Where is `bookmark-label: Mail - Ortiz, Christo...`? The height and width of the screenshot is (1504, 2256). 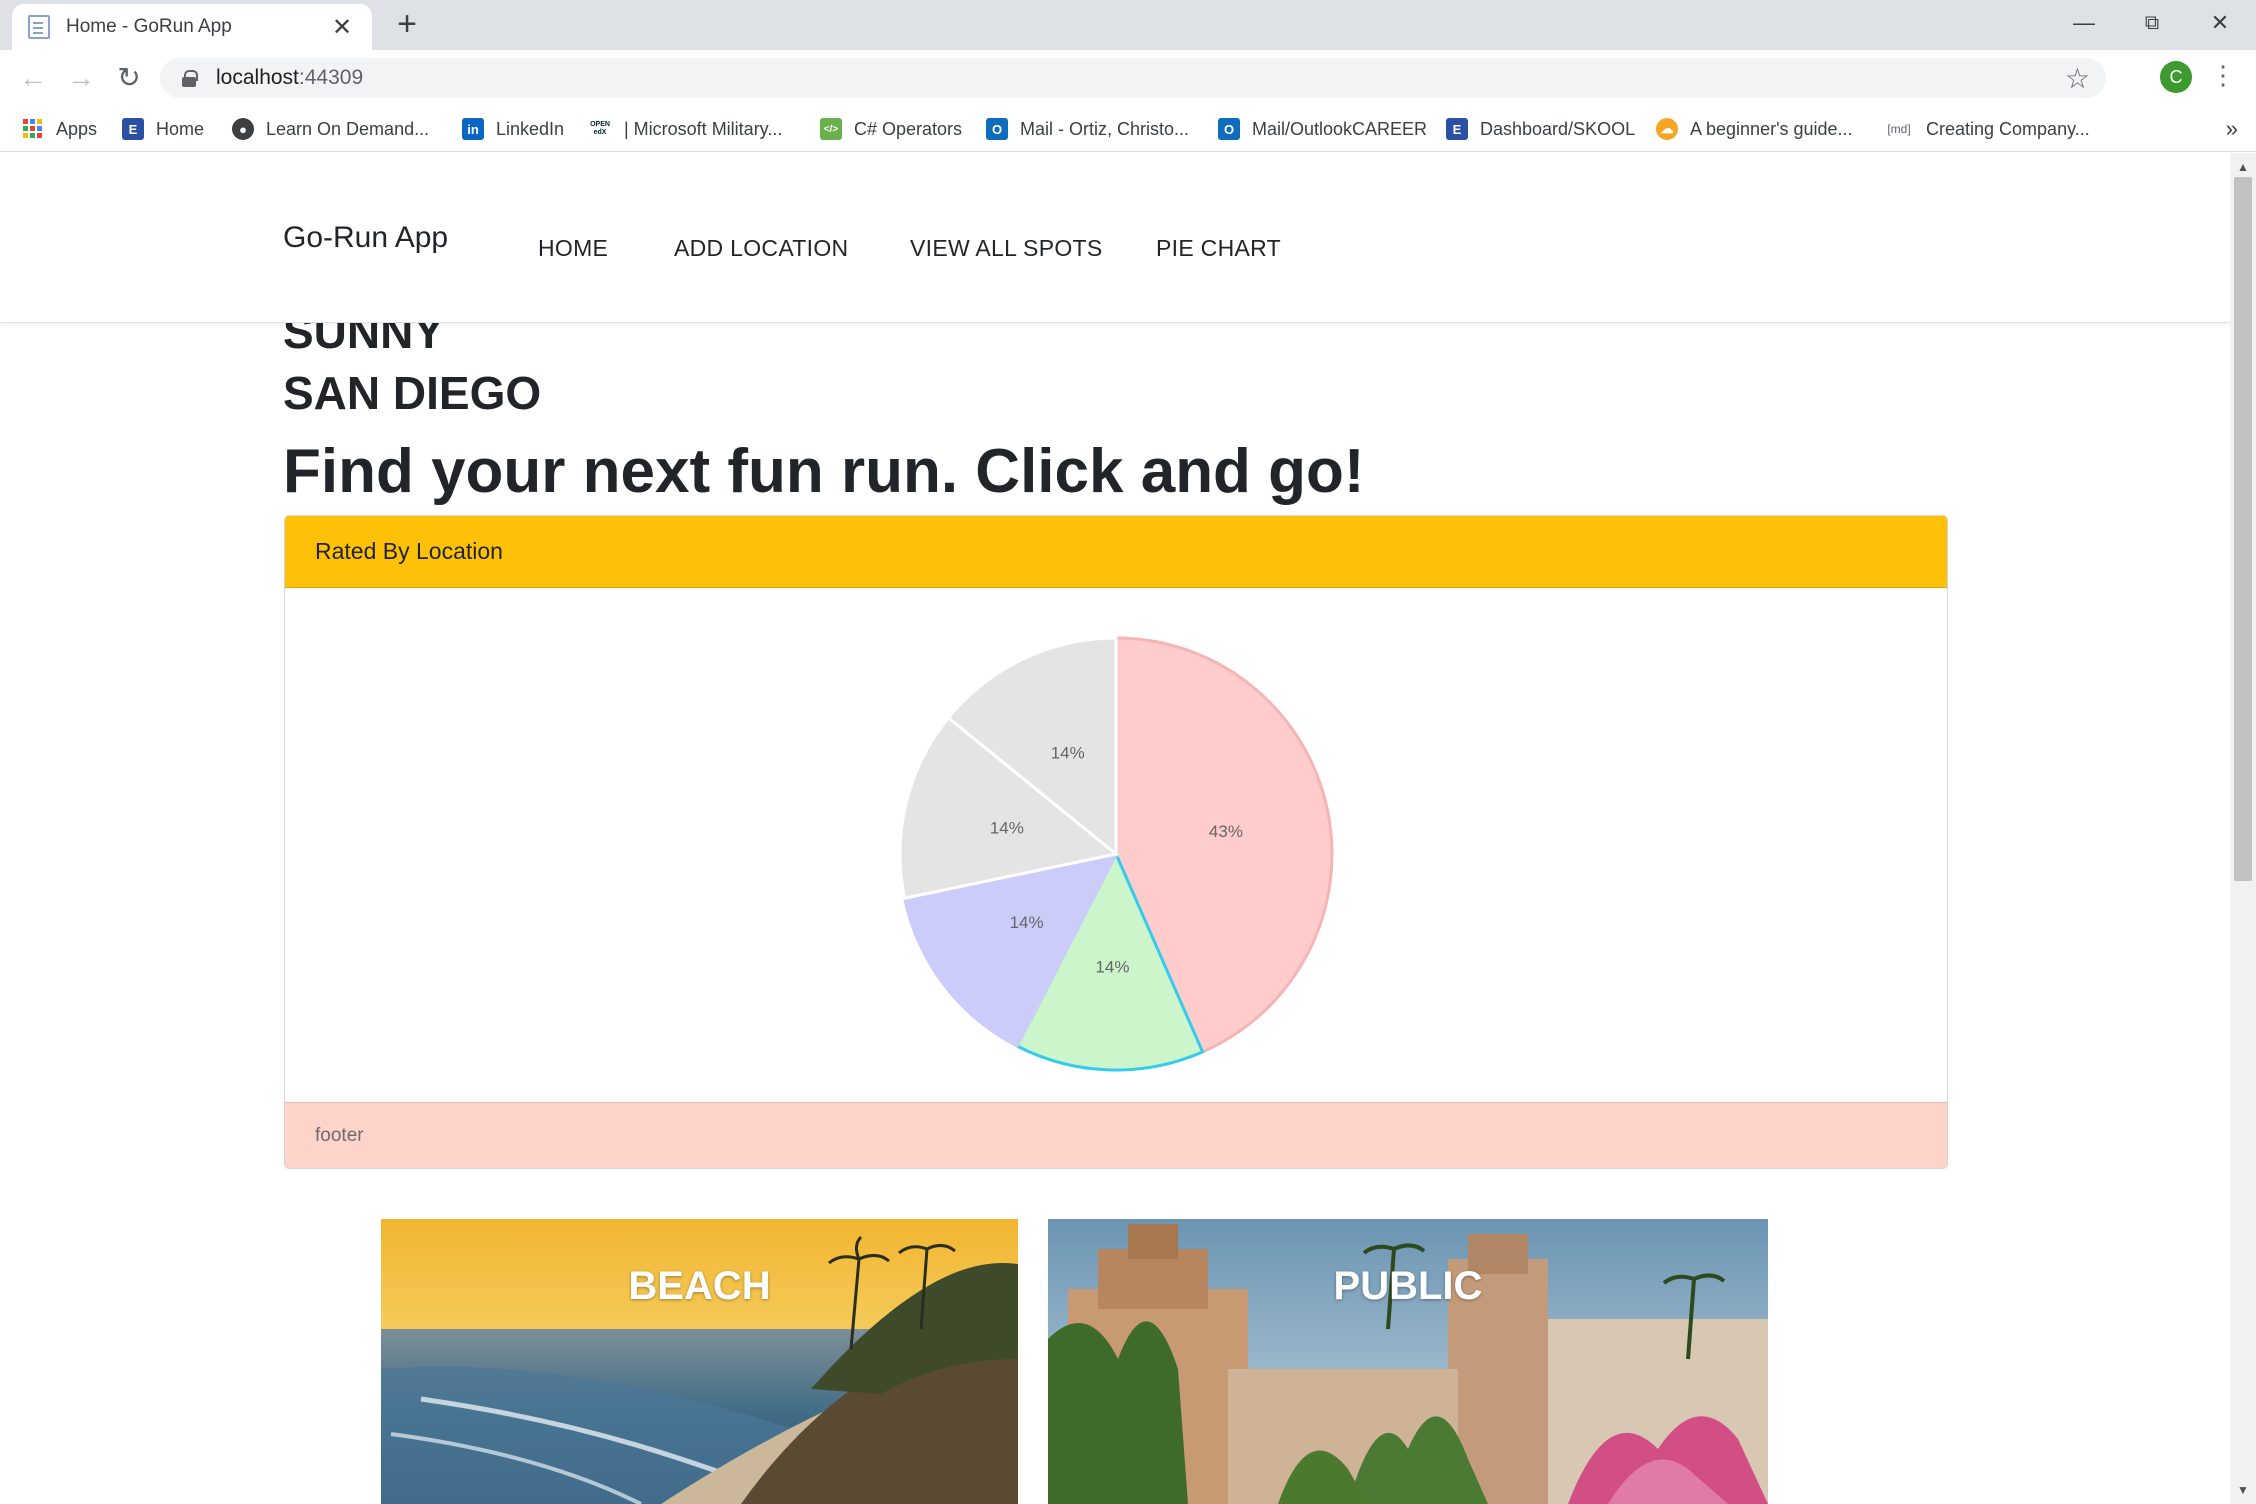
bookmark-label: Mail - Ortiz, Christo... is located at coordinates (1105, 128).